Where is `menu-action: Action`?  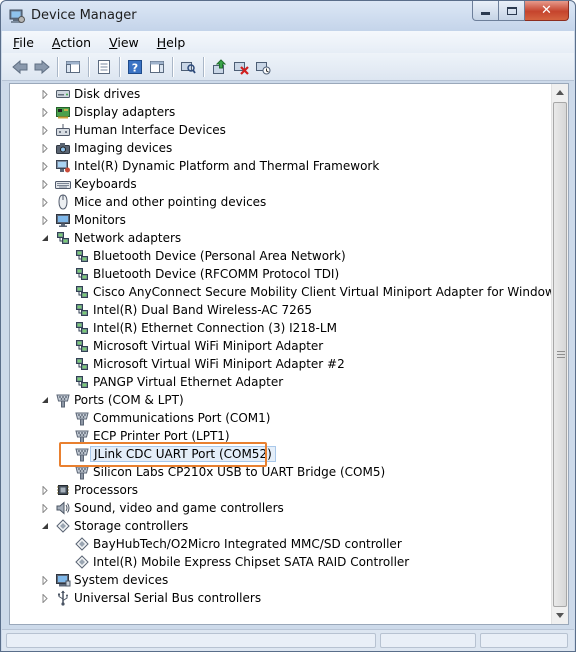
menu-action: Action is located at coordinates (69, 42).